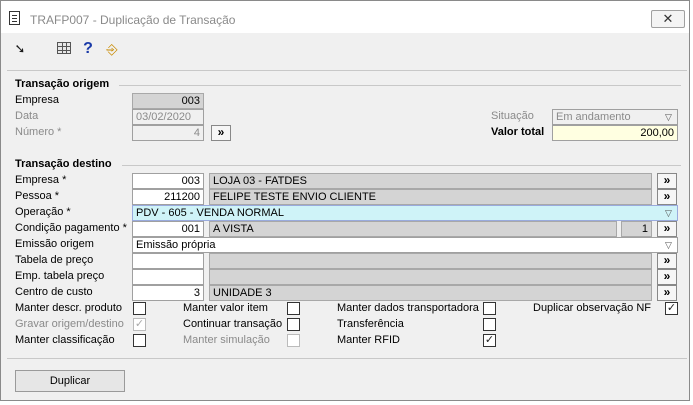 The height and width of the screenshot is (405, 693). Describe the element at coordinates (168, 197) in the screenshot. I see `pessoa-code-field: 211200` at that location.